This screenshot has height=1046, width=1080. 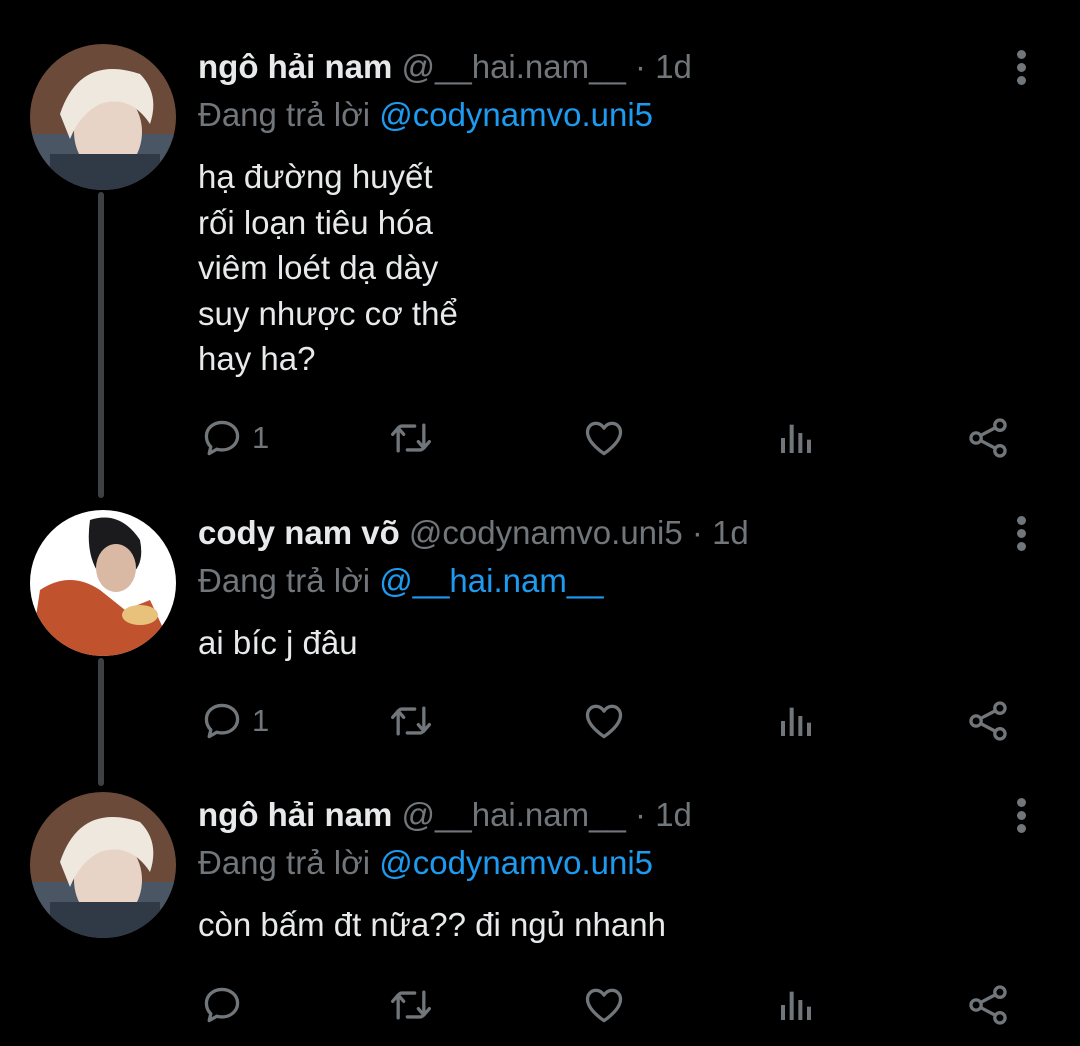 I want to click on display-name: cody nam võ, so click(x=299, y=532).